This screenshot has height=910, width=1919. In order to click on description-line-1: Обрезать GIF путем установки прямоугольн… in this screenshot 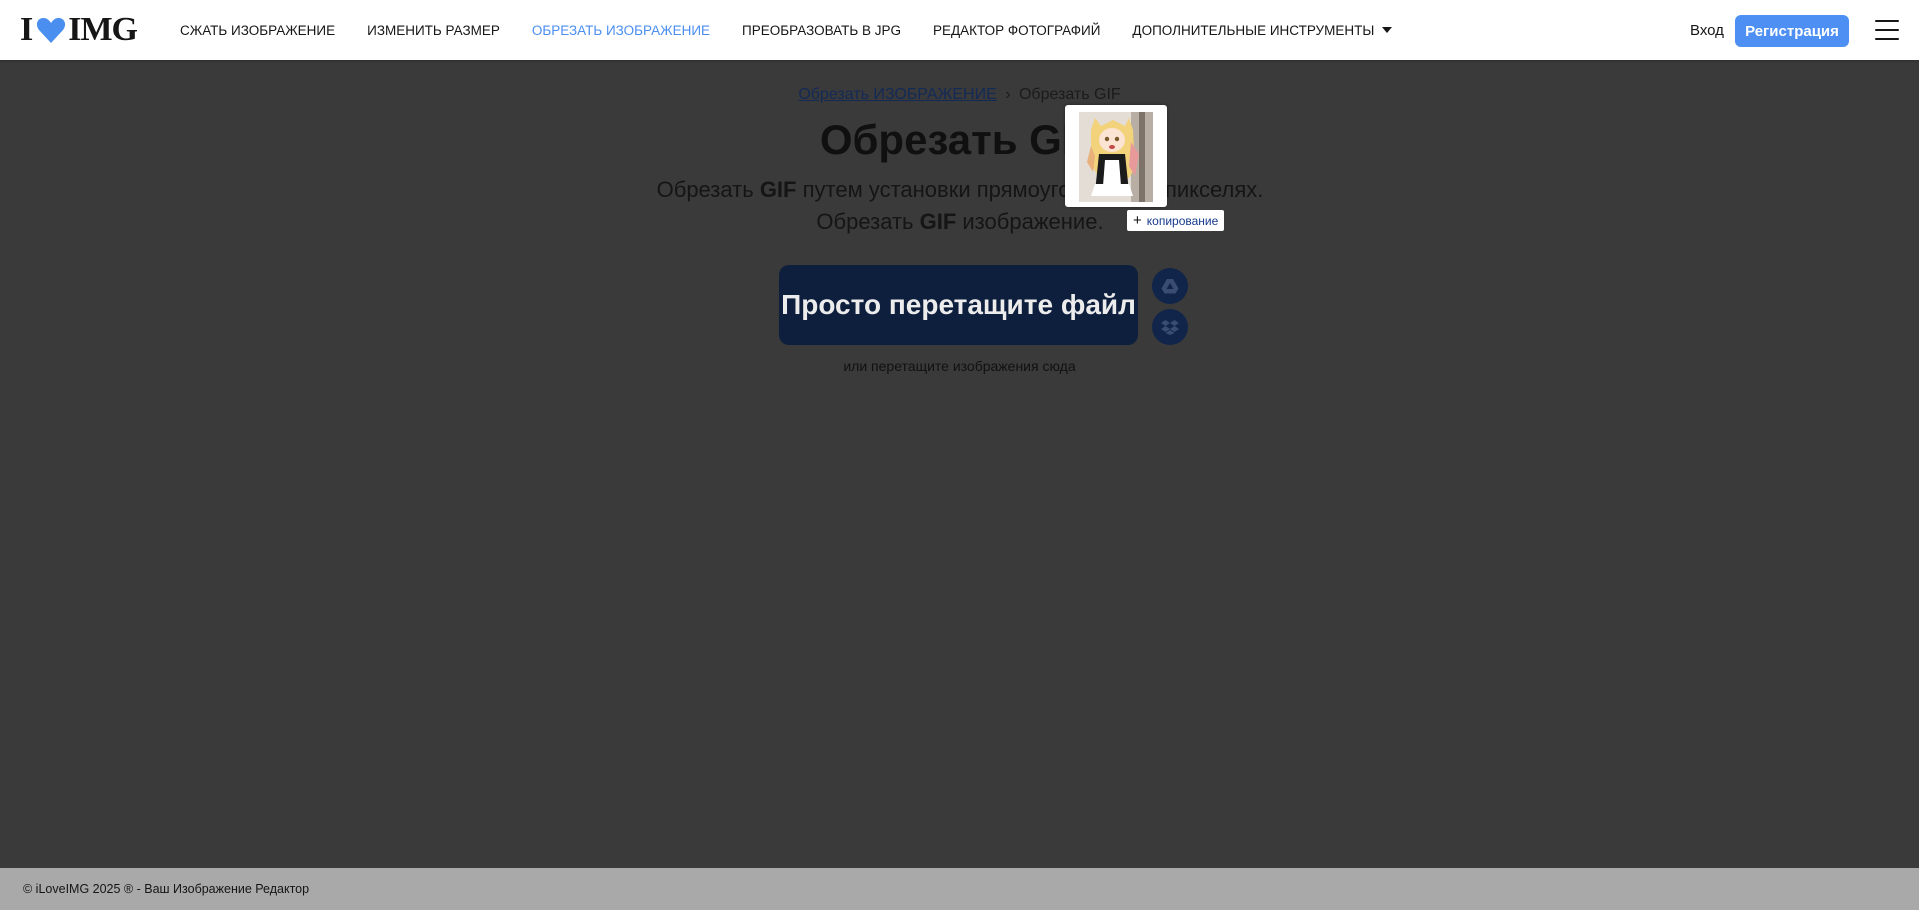, I will do `click(960, 189)`.